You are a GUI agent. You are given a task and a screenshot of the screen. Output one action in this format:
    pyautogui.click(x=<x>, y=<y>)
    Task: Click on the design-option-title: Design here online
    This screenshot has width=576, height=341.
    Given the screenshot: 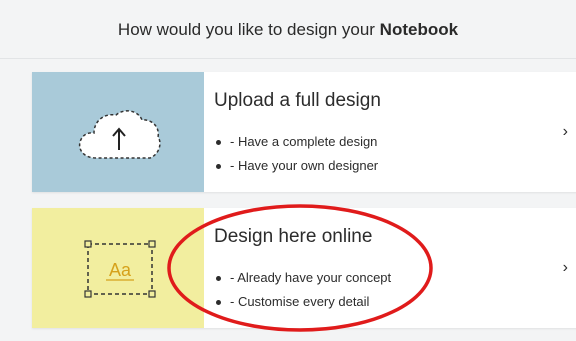 What is the action you would take?
    pyautogui.click(x=293, y=236)
    